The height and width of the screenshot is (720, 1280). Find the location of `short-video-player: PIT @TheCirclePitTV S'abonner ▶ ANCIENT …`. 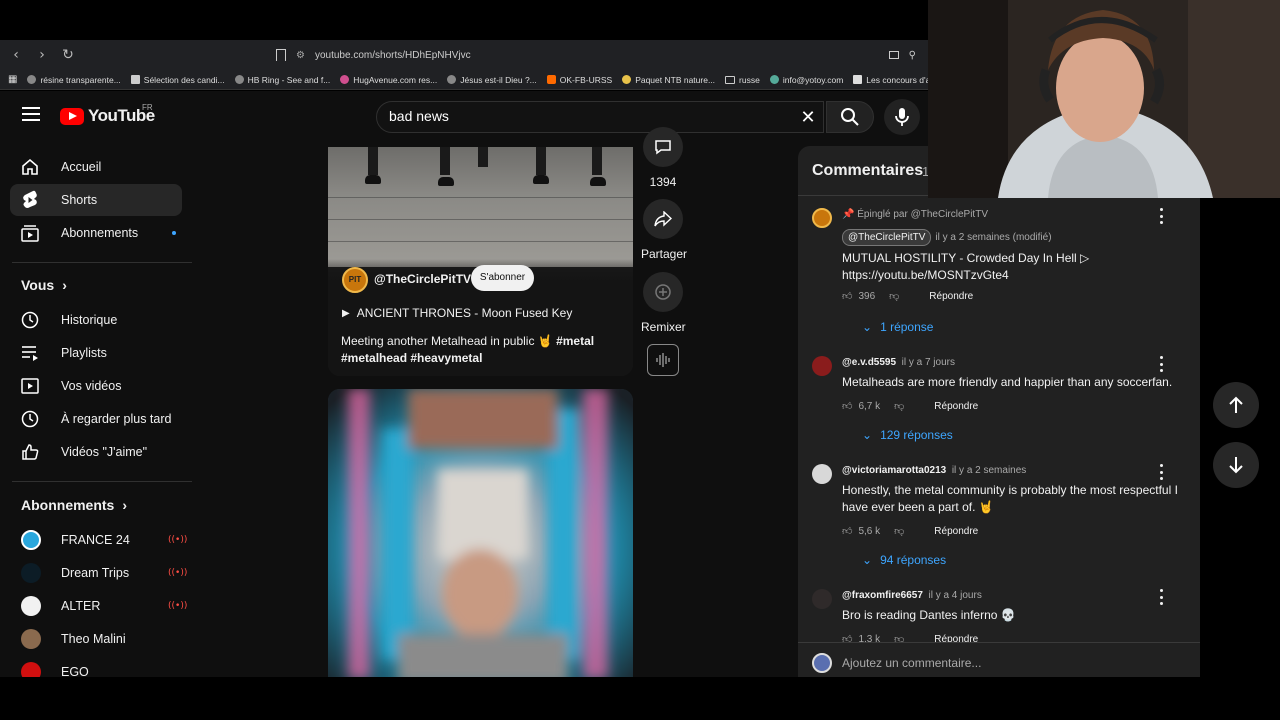

short-video-player: PIT @TheCirclePitTV S'abonner ▶ ANCIENT … is located at coordinates (480, 261).